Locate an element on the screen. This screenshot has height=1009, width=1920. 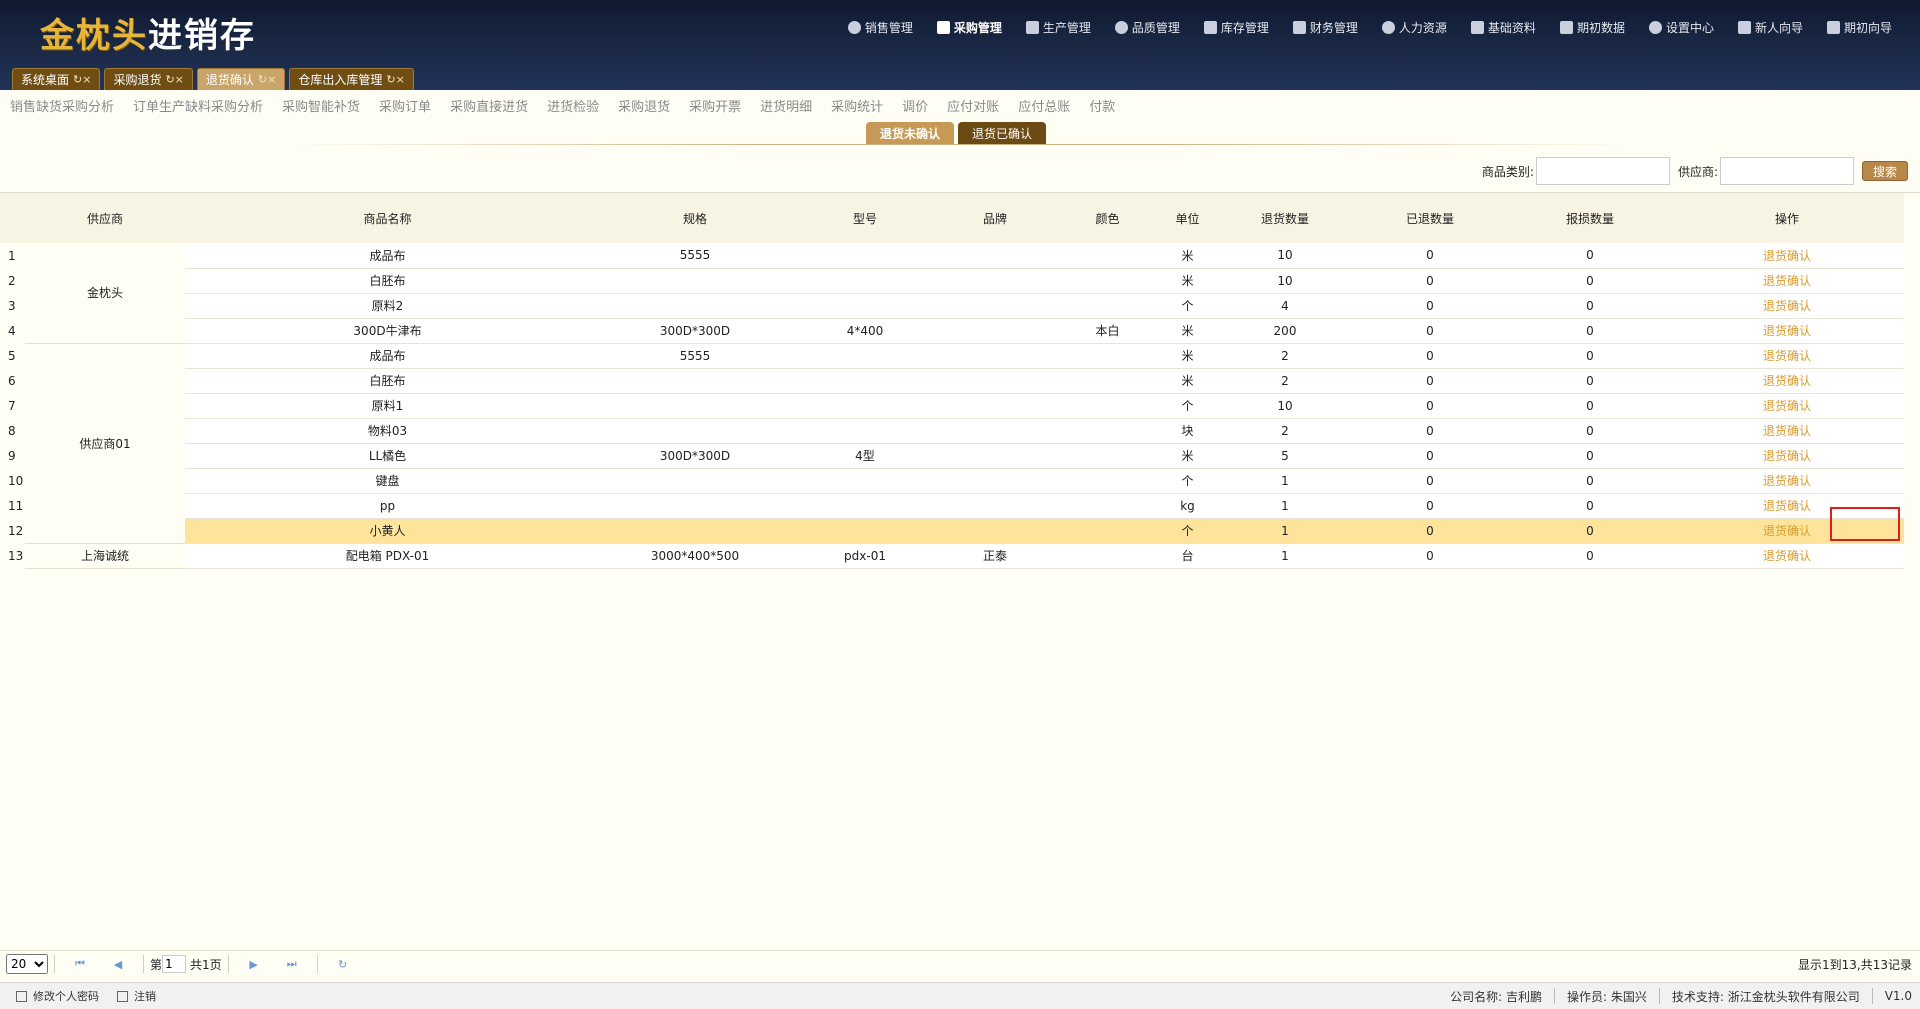
nav-item-3: 品质管理 is located at coordinates (1147, 27).